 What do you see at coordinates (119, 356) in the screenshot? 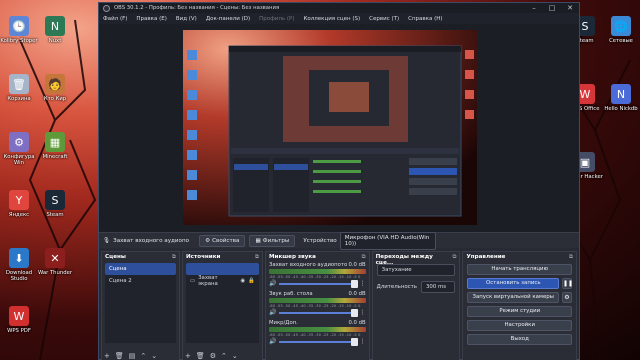
I see `remove-scene-button: 🗑` at bounding box center [119, 356].